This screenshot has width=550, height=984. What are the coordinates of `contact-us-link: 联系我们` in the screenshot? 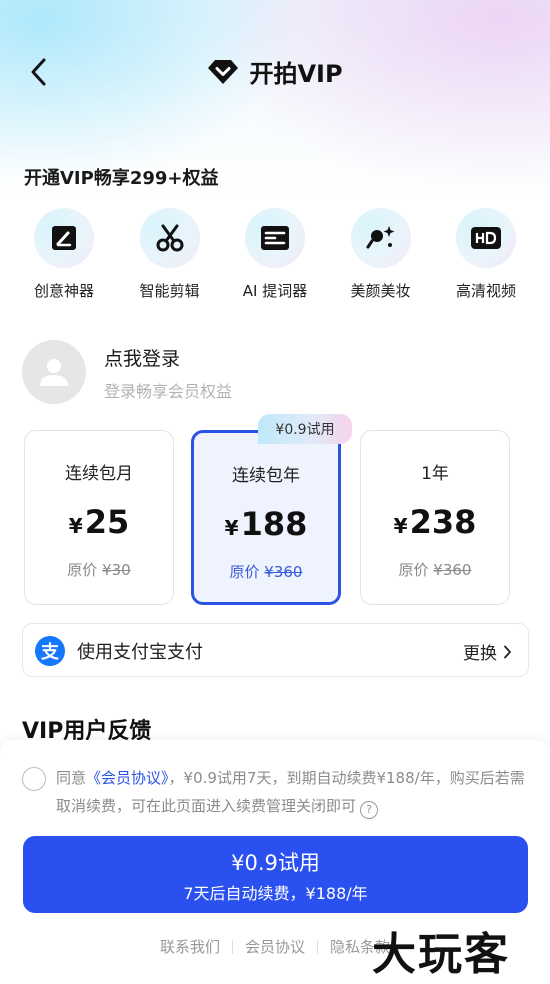 It's located at (190, 946).